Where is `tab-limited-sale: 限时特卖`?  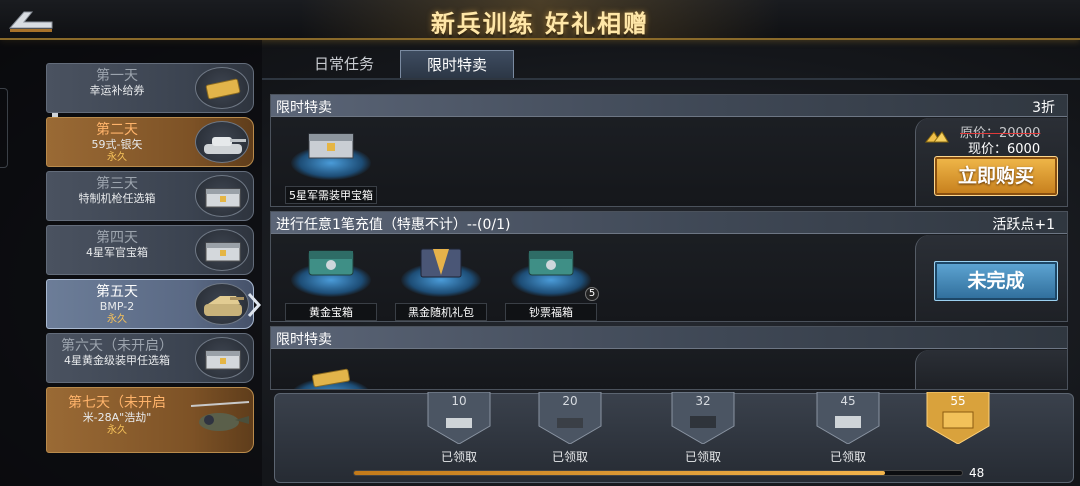 tab-limited-sale: 限时特卖 is located at coordinates (457, 64).